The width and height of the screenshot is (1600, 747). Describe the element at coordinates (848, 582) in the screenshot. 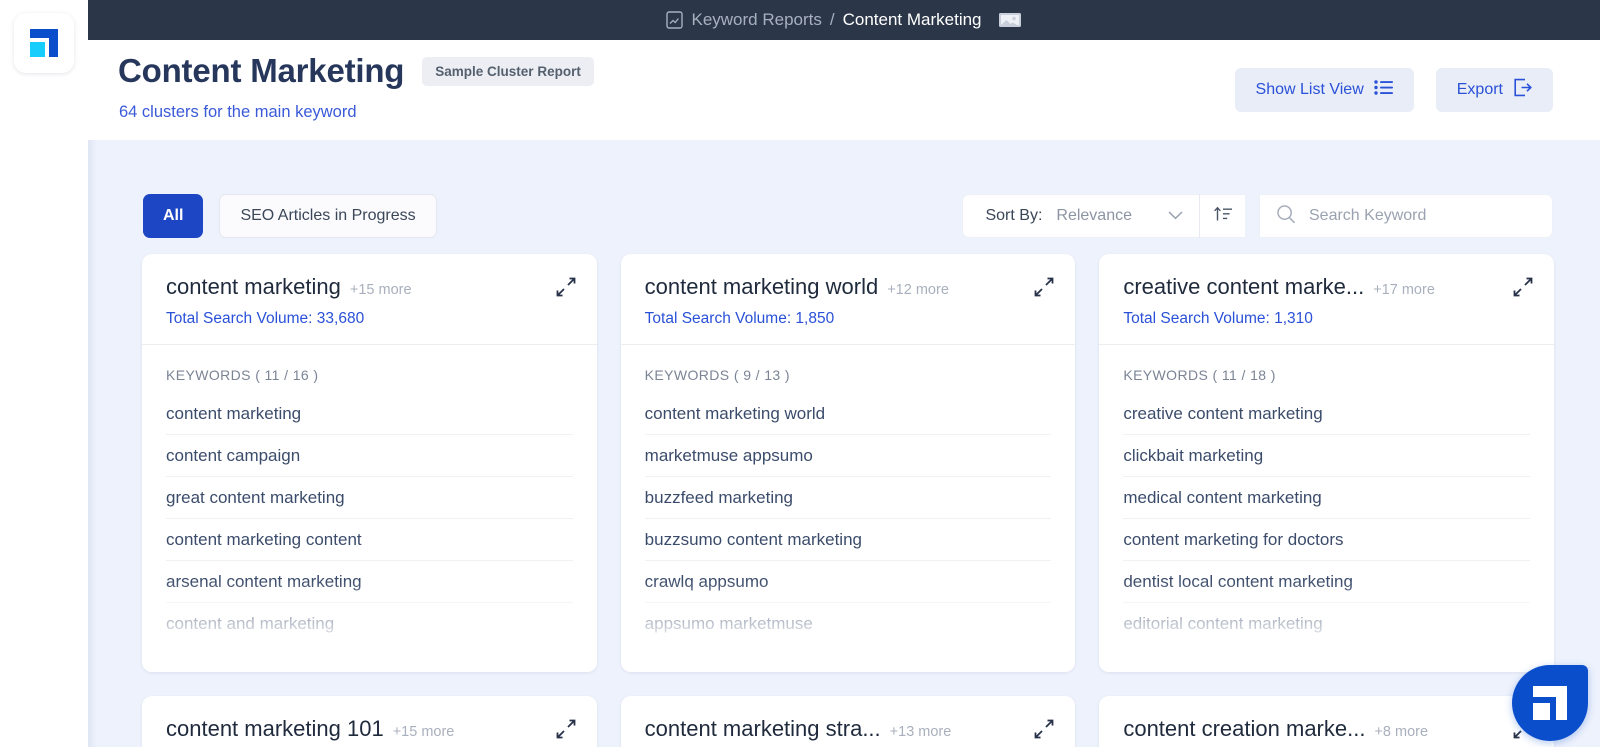

I see `list-item: crawlq appsumo` at that location.